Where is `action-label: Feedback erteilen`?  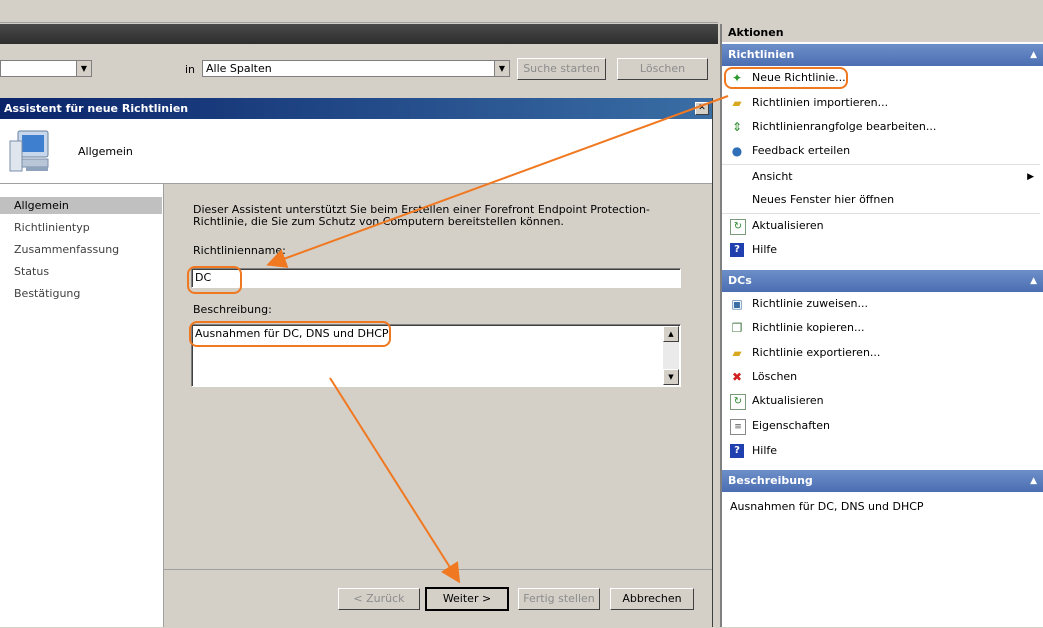
action-label: Feedback erteilen is located at coordinates (801, 150).